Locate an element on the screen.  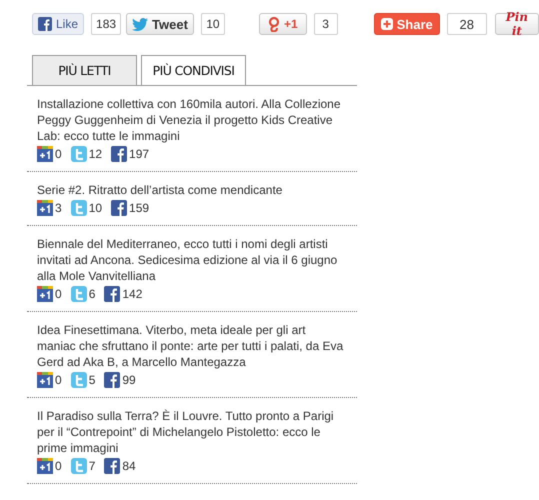
tab: PIÙ CONDIVISI is located at coordinates (193, 70).